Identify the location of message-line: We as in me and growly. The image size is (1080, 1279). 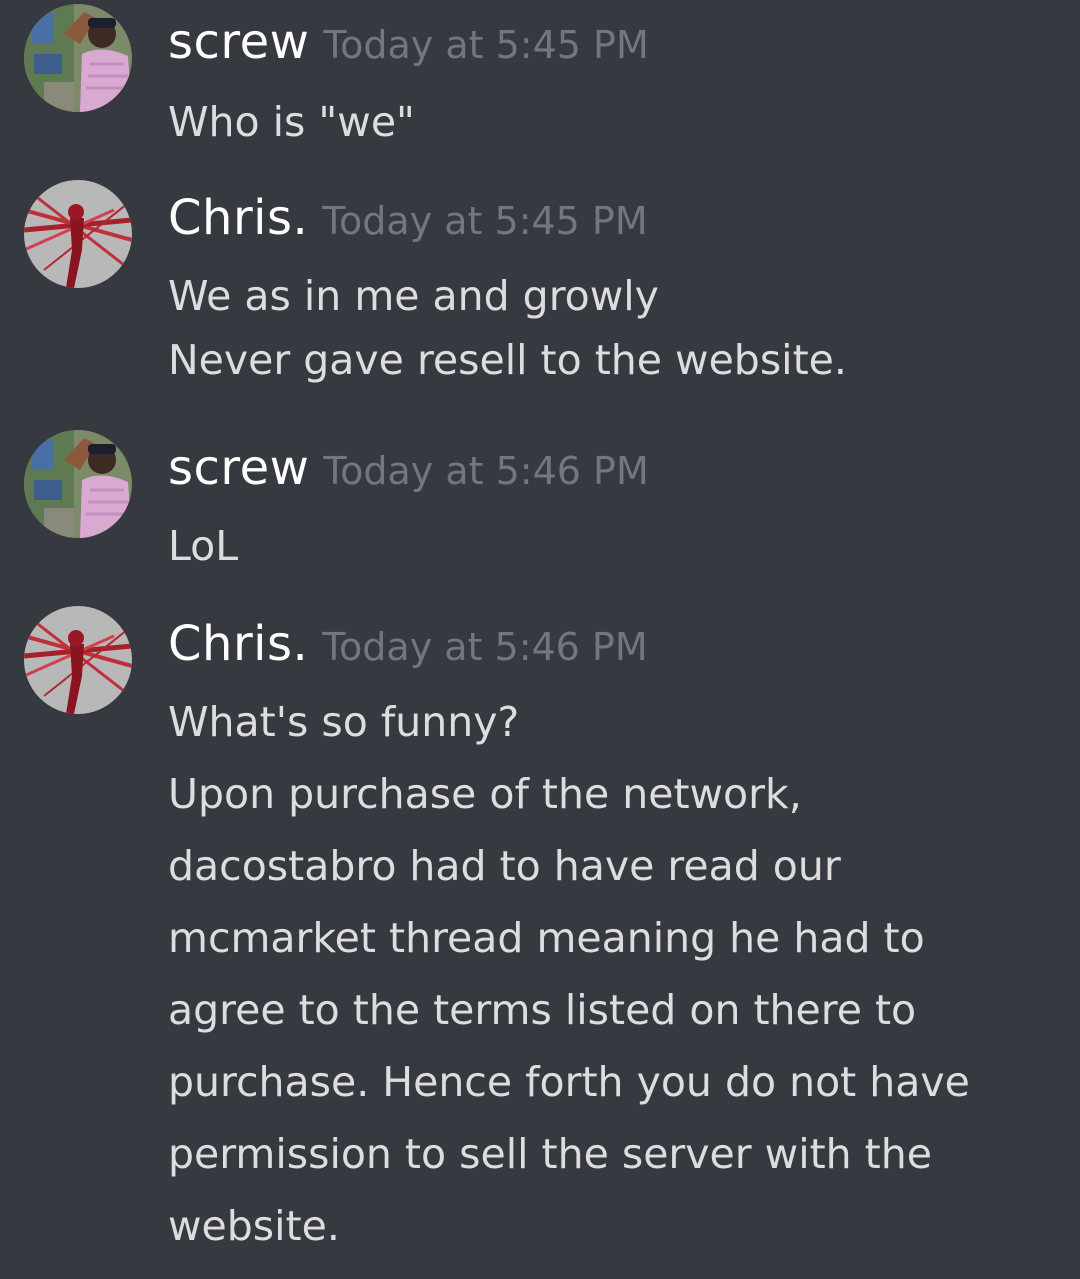
(413, 296).